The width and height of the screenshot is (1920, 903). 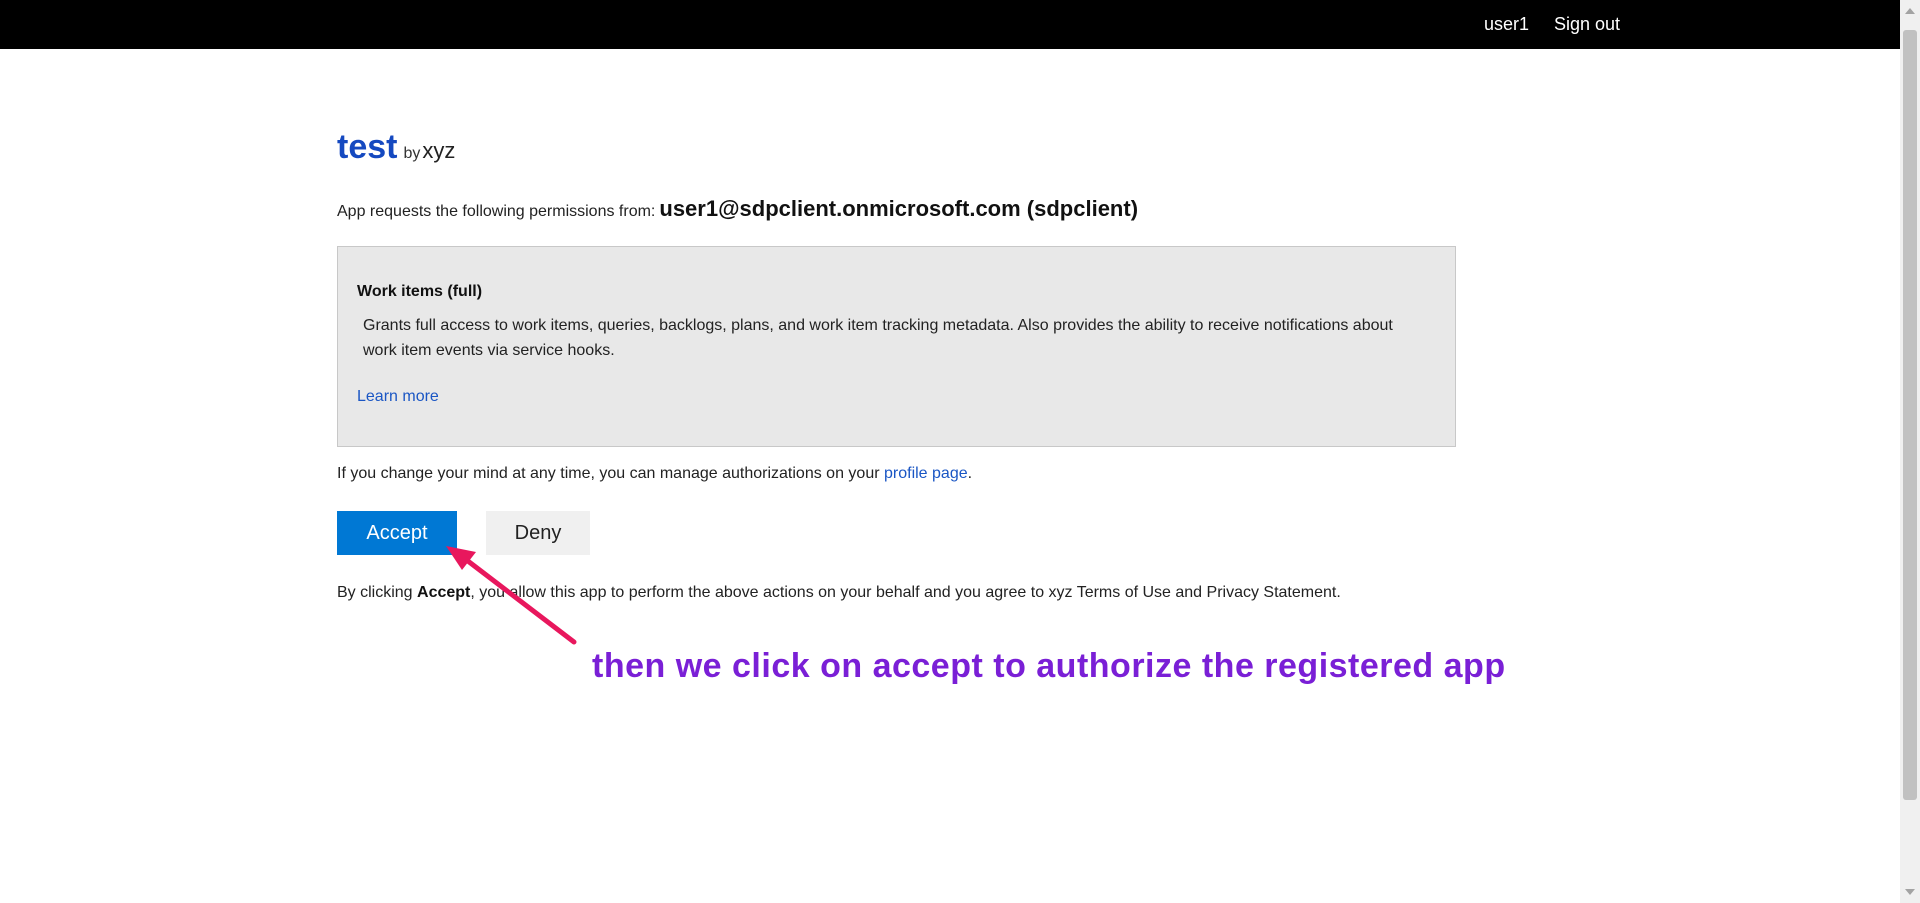 I want to click on annotation-arrow-icon, so click(x=511, y=595).